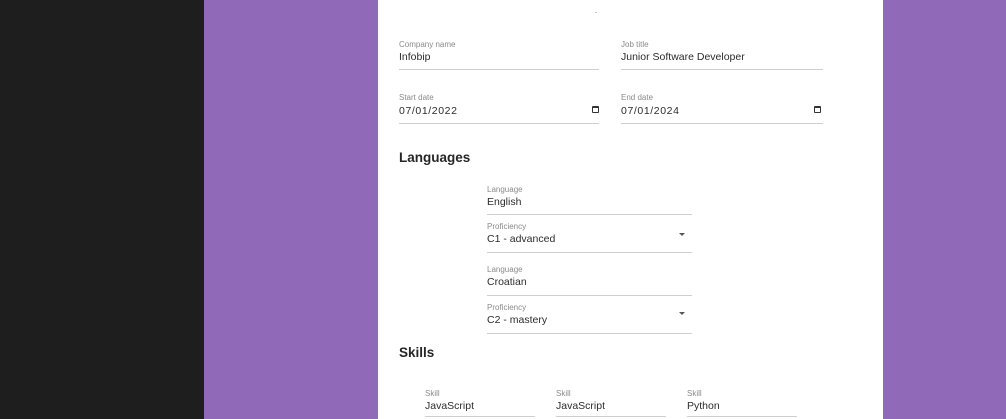  I want to click on start-date-value: 07/01/2022, so click(428, 111).